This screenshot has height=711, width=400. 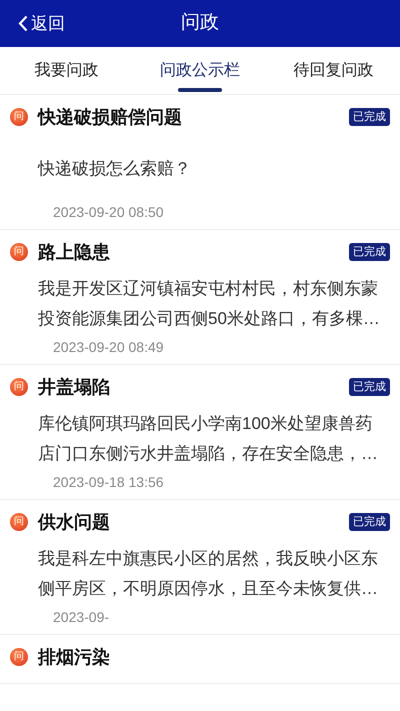 What do you see at coordinates (74, 657) in the screenshot?
I see `item-title: 排烟污染` at bounding box center [74, 657].